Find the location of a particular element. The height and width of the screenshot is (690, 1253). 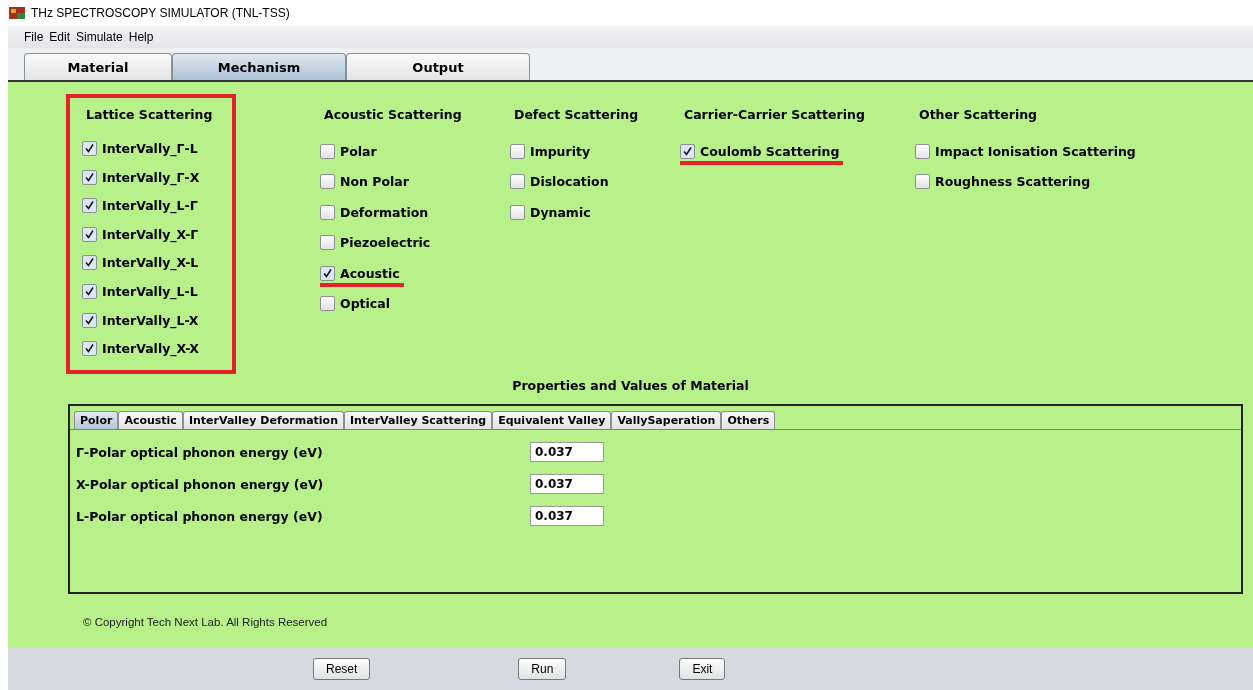

group-title: Other Scattering is located at coordinates (978, 115).